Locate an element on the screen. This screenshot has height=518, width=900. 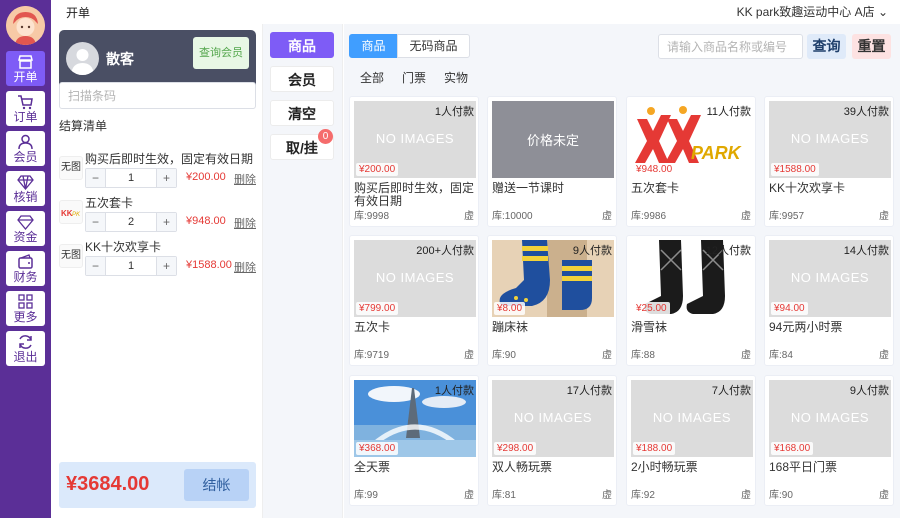
product-image: NO IMAGES 1人付款 ¥200.00 is located at coordinates (415, 139).